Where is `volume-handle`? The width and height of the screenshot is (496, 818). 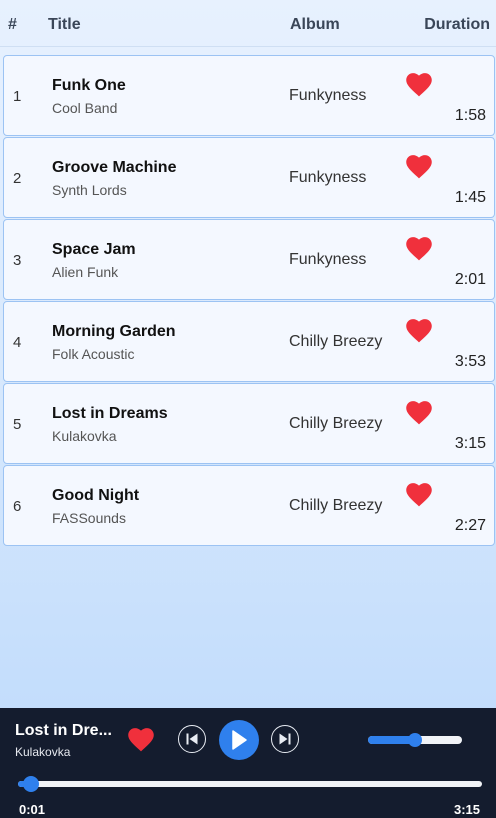
volume-handle is located at coordinates (415, 740).